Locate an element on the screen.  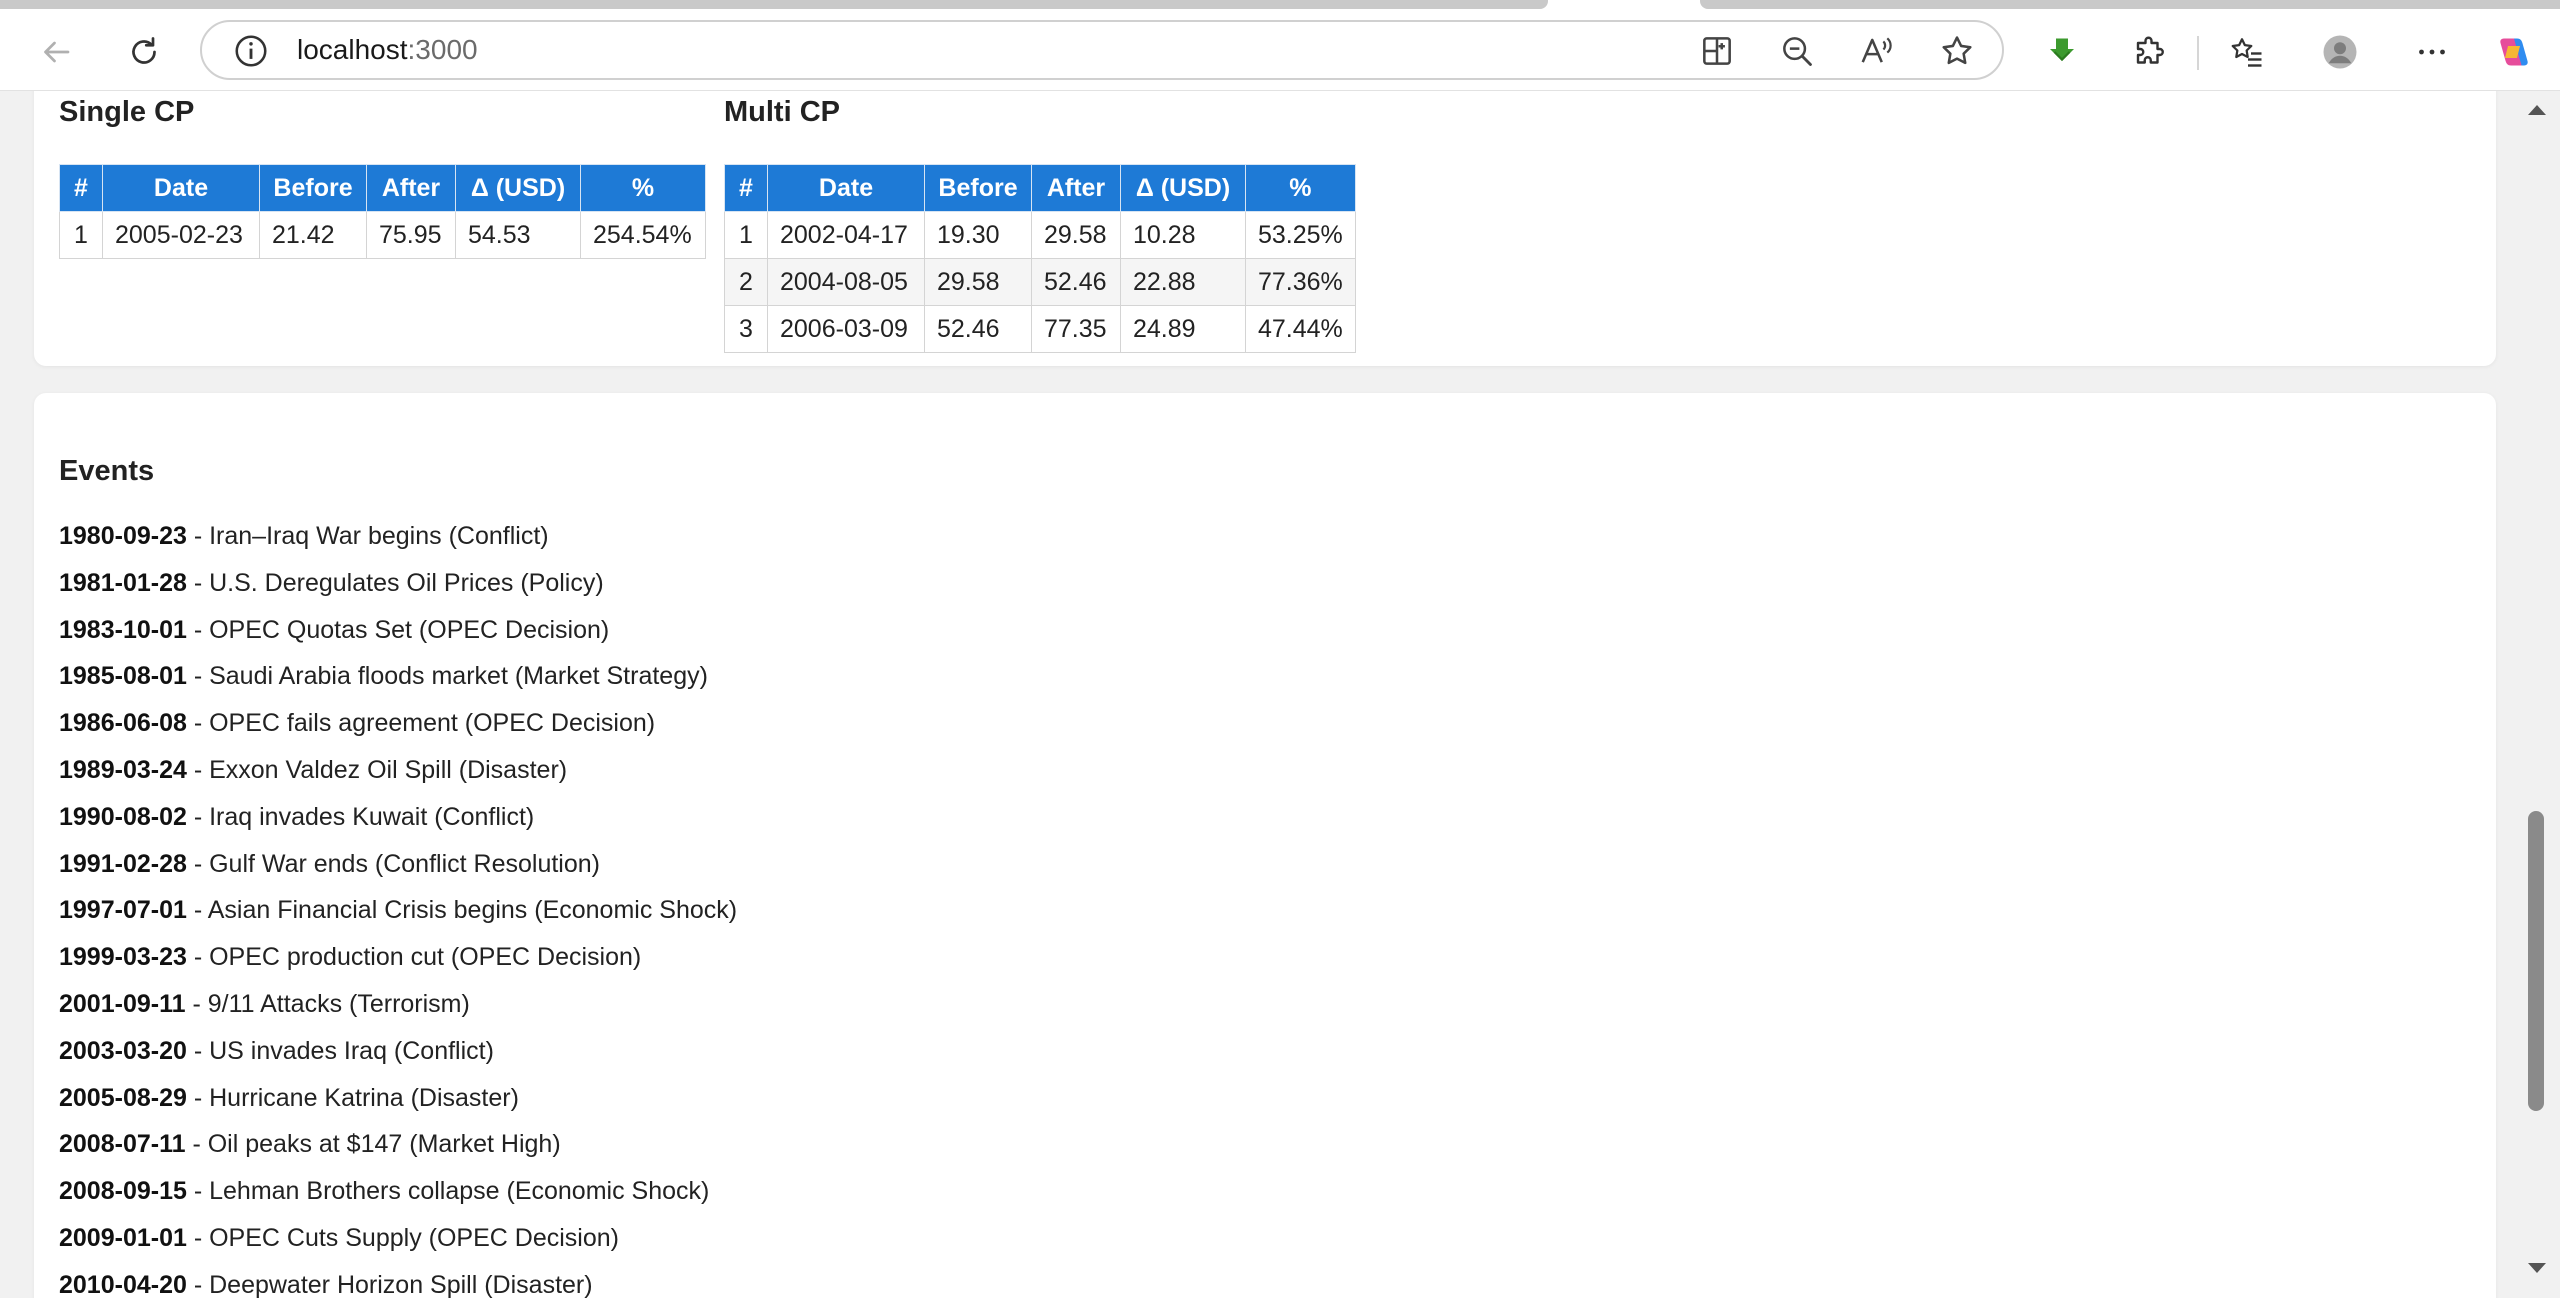
event-date: 2003-03-20 is located at coordinates (123, 1050).